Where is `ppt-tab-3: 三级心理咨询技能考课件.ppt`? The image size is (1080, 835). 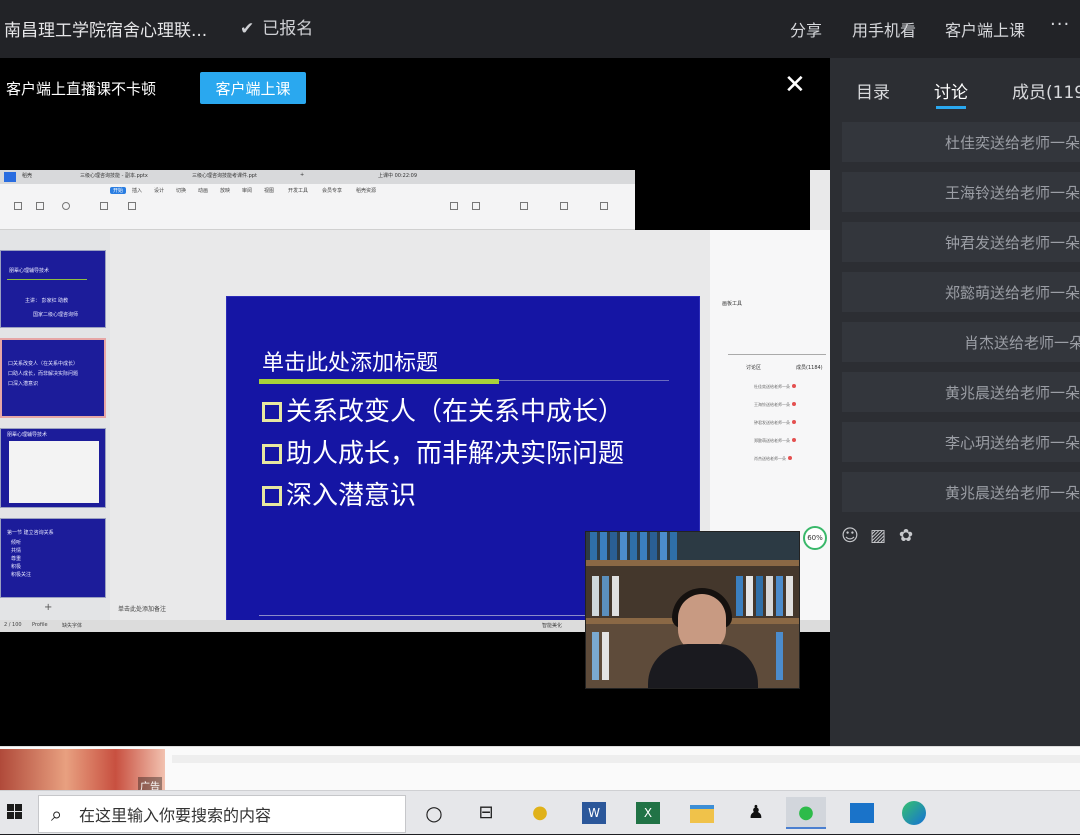 ppt-tab-3: 三级心理咨询技能考课件.ppt is located at coordinates (224, 177).